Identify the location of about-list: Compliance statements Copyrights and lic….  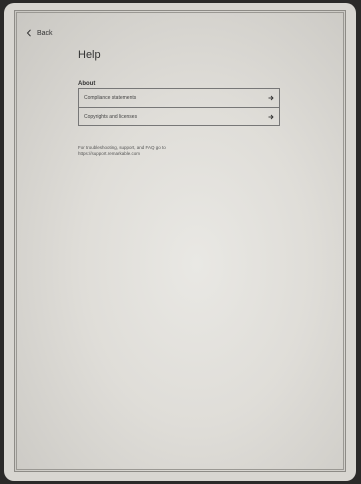
(179, 107).